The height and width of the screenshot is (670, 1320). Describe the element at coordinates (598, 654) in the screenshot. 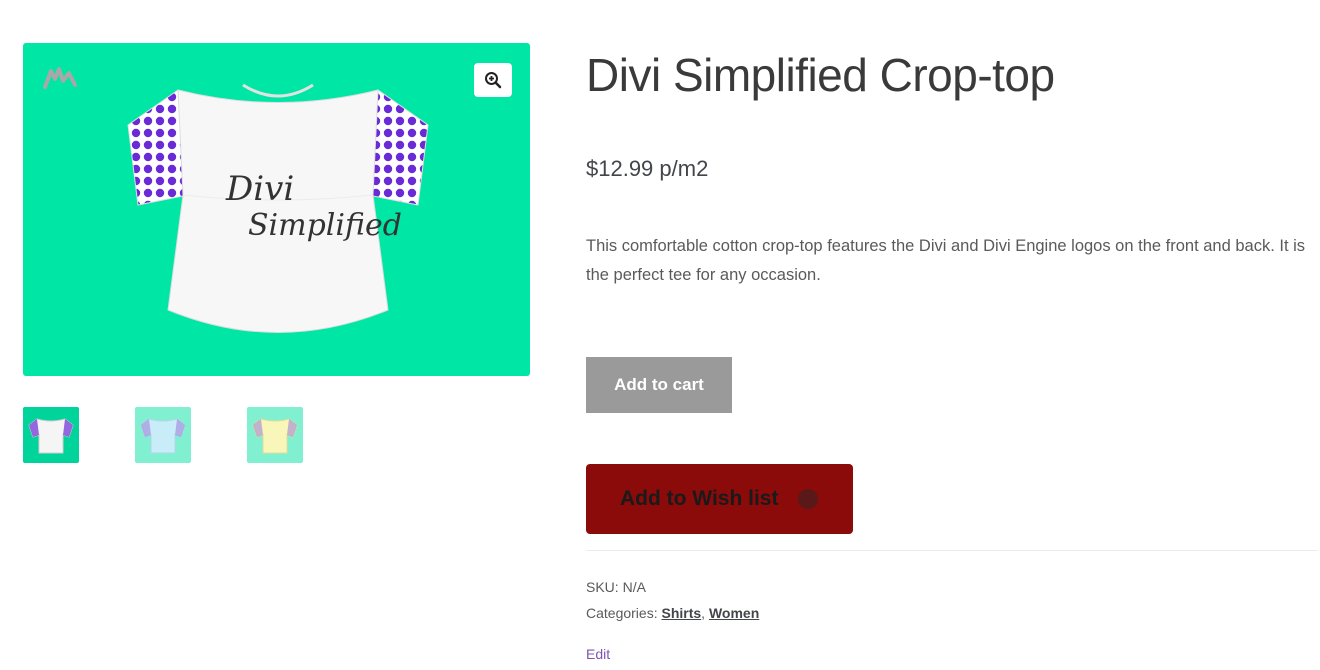

I see `edit-link: Edit` at that location.